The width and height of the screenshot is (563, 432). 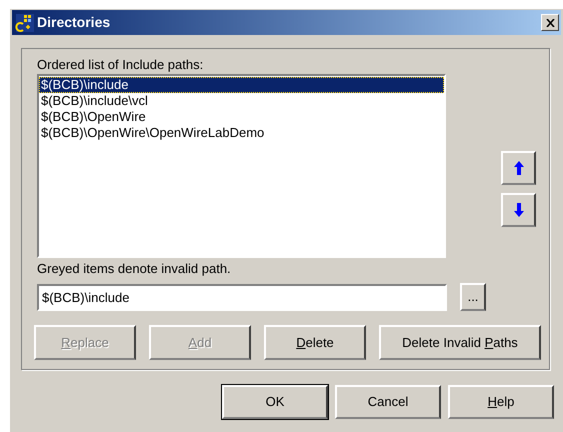 I want to click on window-title: Directories, so click(x=73, y=22).